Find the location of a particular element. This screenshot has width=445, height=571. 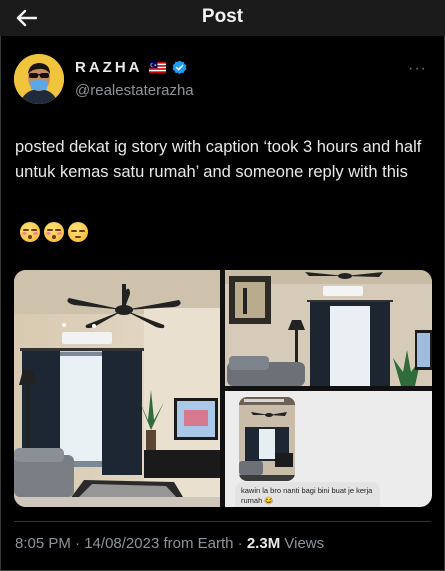

view-count: 2.3M is located at coordinates (263, 543).